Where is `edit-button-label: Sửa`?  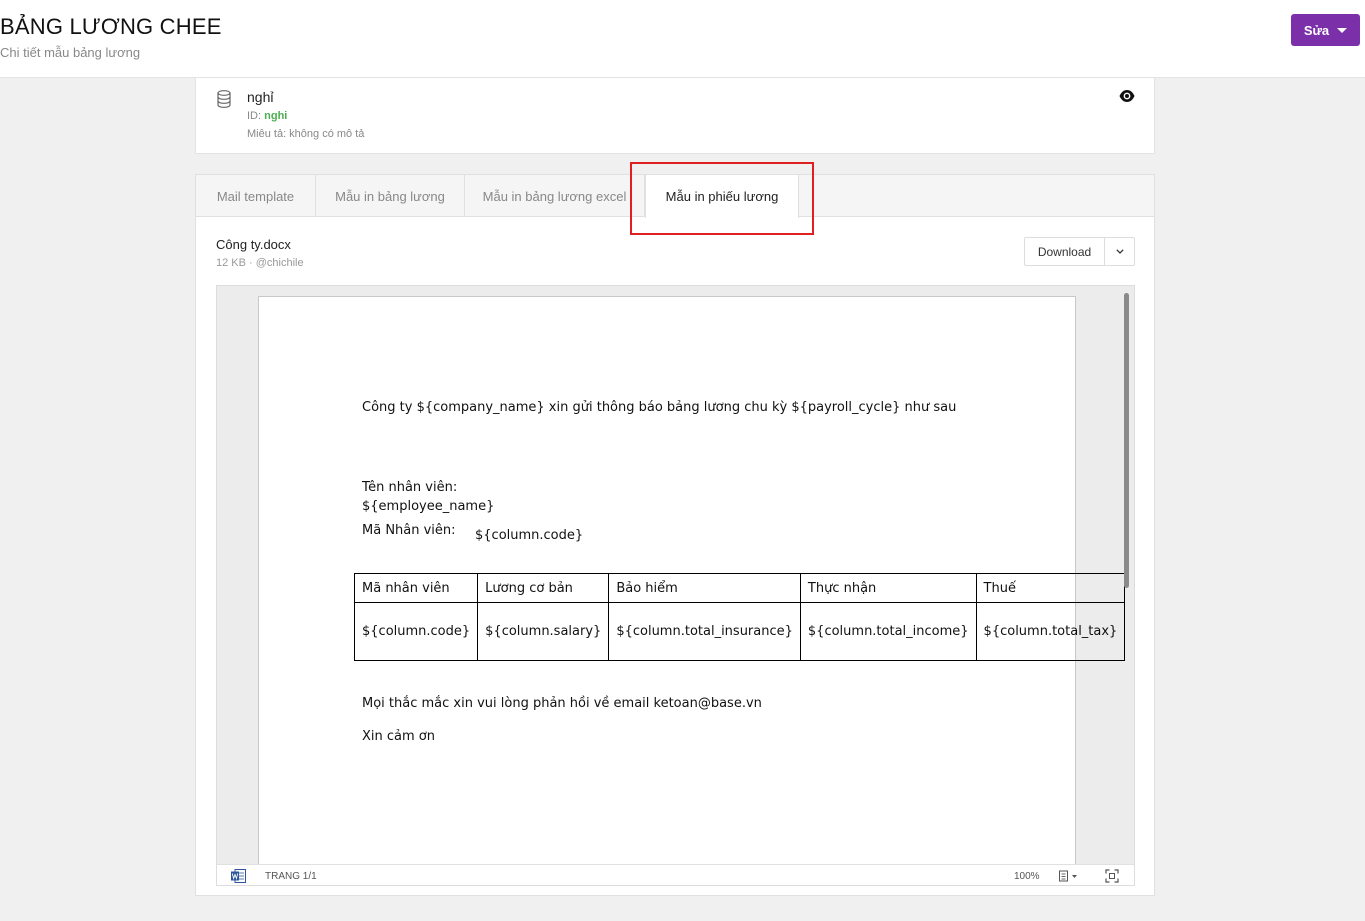
edit-button-label: Sửa is located at coordinates (1316, 30).